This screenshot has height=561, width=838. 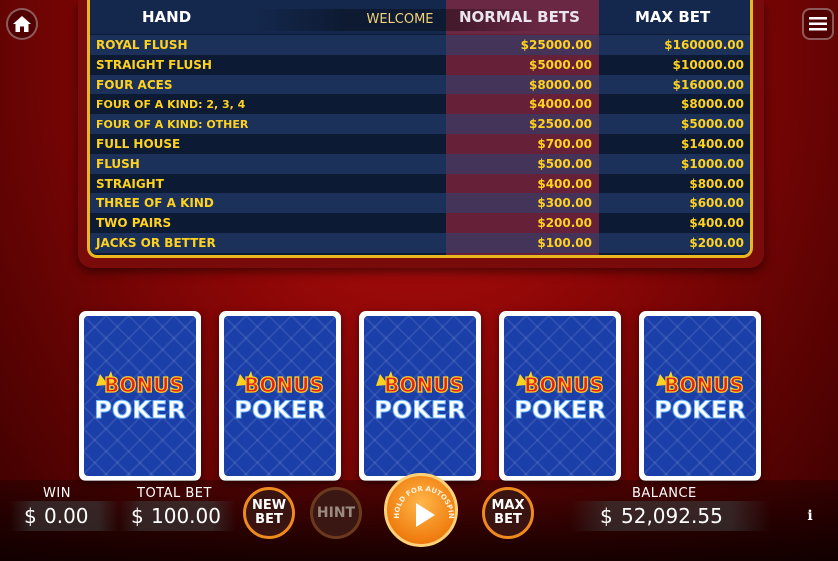 I want to click on max-payout: $200.00, so click(x=716, y=243).